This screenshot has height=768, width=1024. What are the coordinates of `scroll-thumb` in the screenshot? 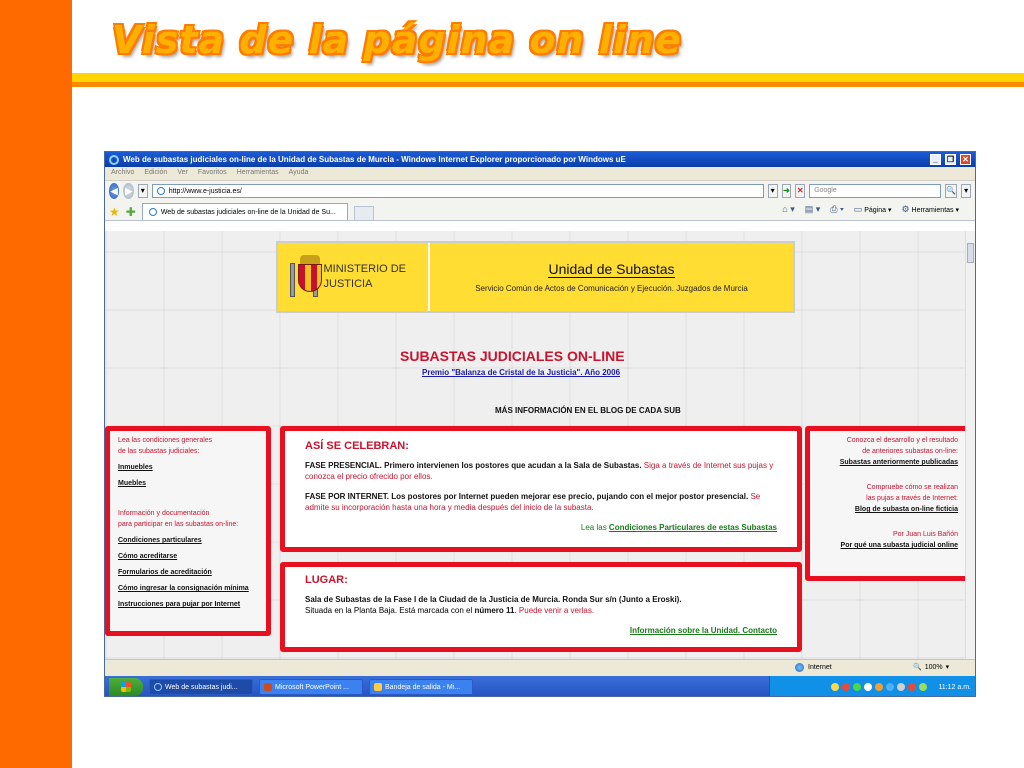 It's located at (970, 253).